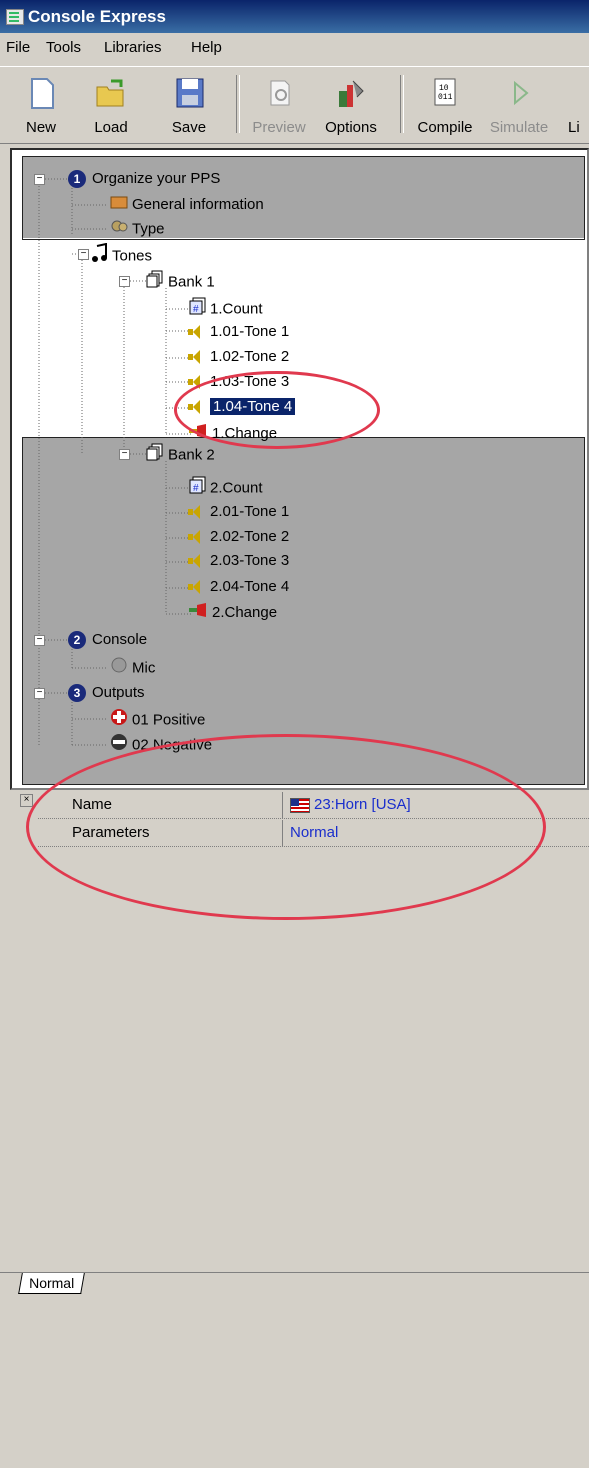  I want to click on tree-node-tone: 1.02-Tone 2, so click(238, 357).